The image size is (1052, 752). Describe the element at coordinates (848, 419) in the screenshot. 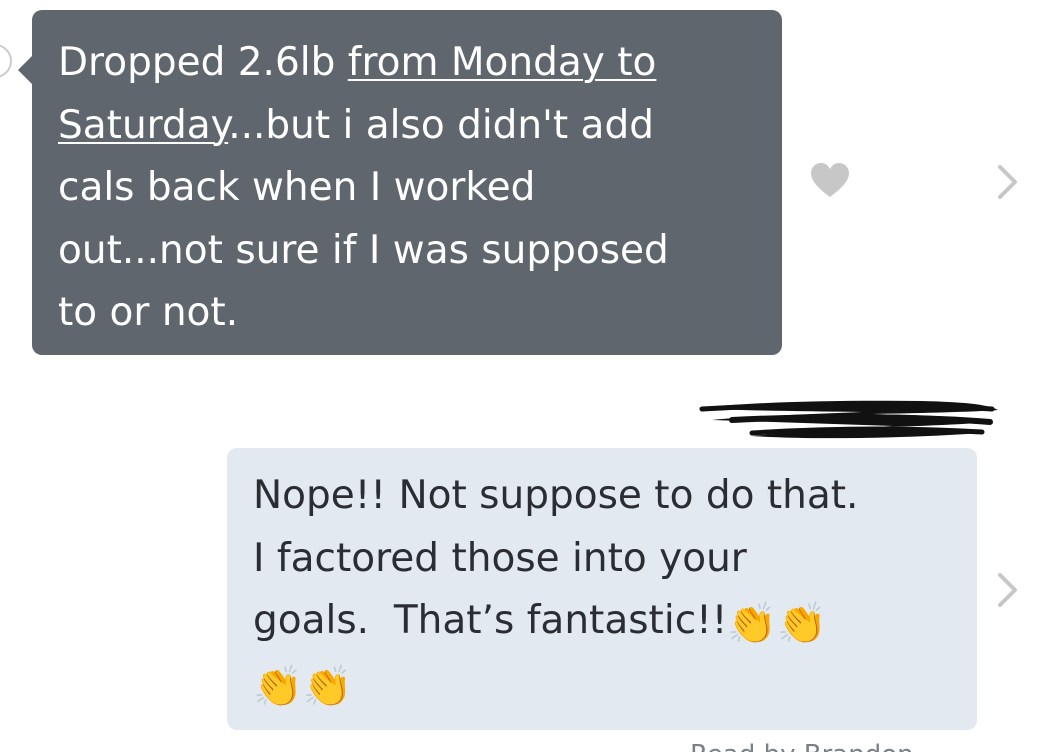

I see `redacted-sender-name` at that location.